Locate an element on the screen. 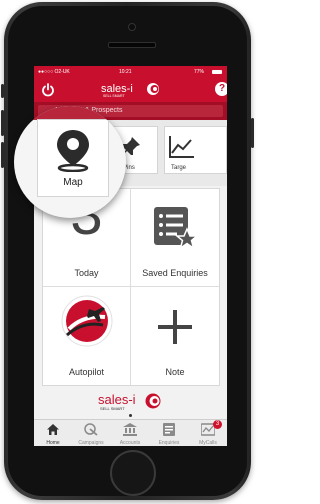 This screenshot has height=504, width=320. home-hardware-button is located at coordinates (133, 473).